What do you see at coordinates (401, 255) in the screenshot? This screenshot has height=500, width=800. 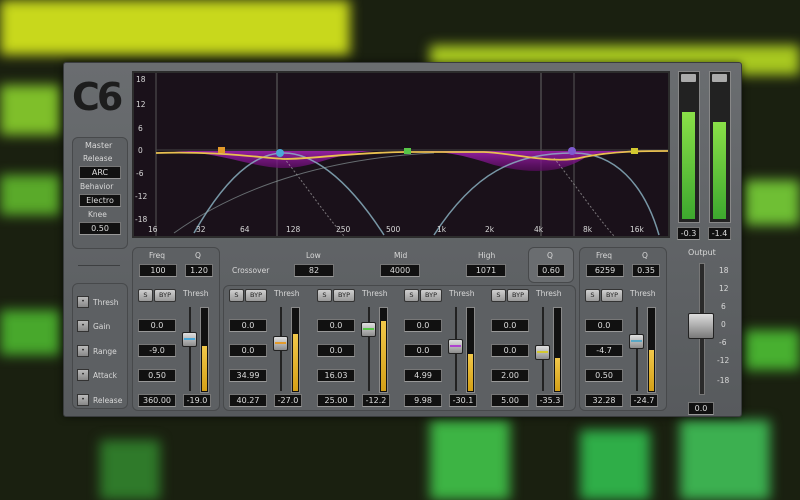 I see `crossover-mid-label: Mid` at bounding box center [401, 255].